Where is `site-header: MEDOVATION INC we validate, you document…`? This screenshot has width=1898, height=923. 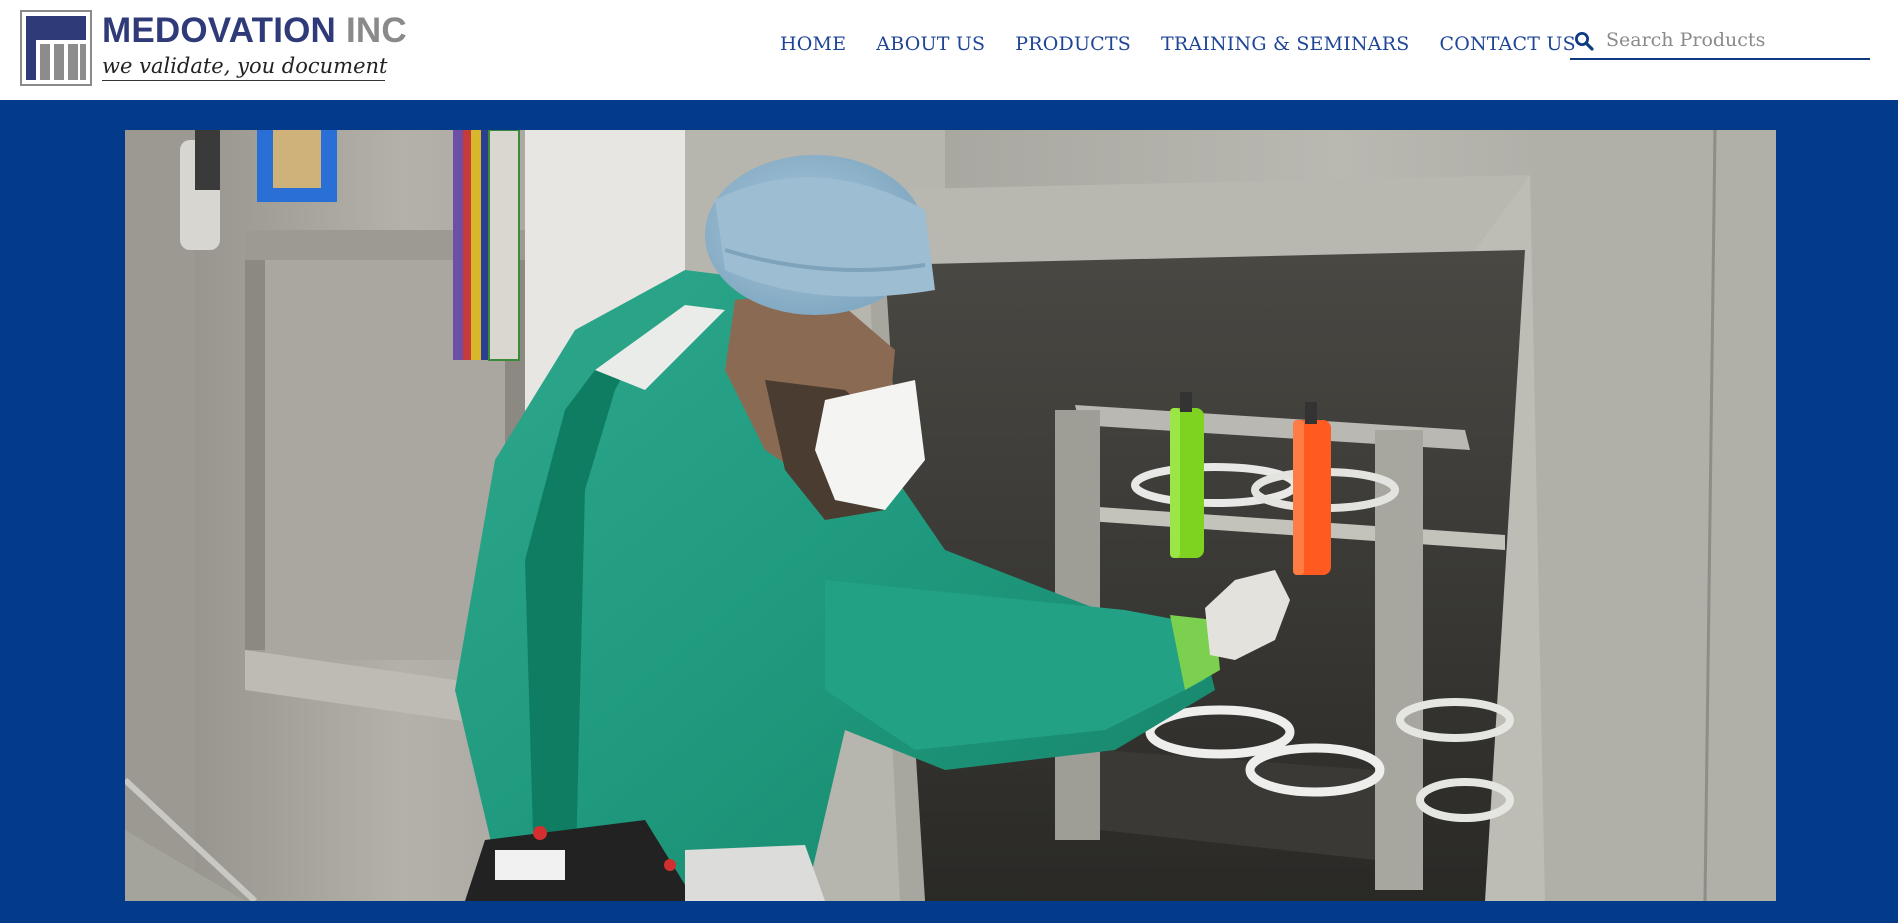 site-header: MEDOVATION INC we validate, you document… is located at coordinates (949, 50).